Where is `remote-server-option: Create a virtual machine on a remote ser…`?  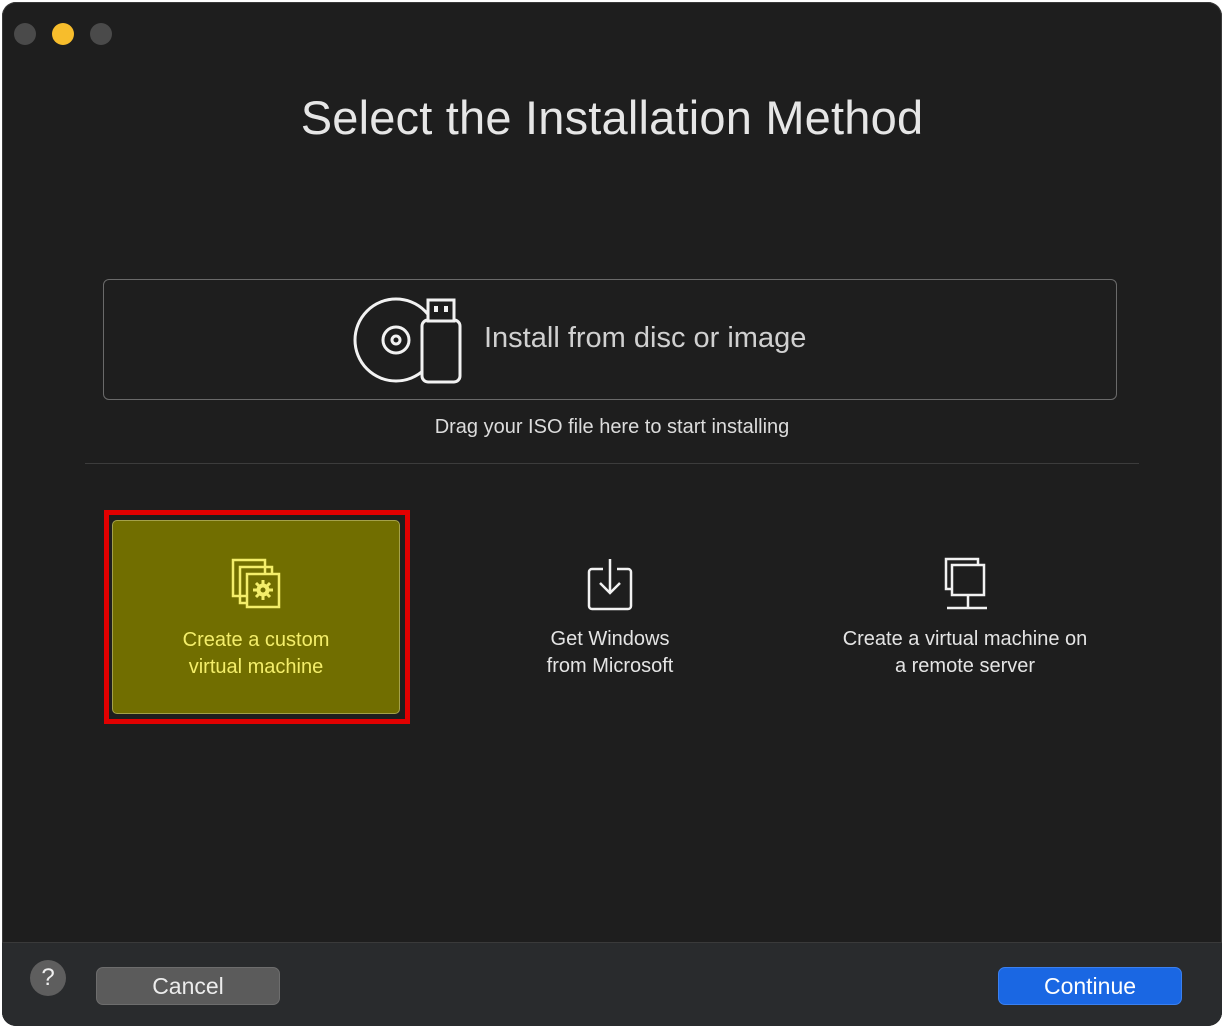 remote-server-option: Create a virtual machine on a remote ser… is located at coordinates (965, 618).